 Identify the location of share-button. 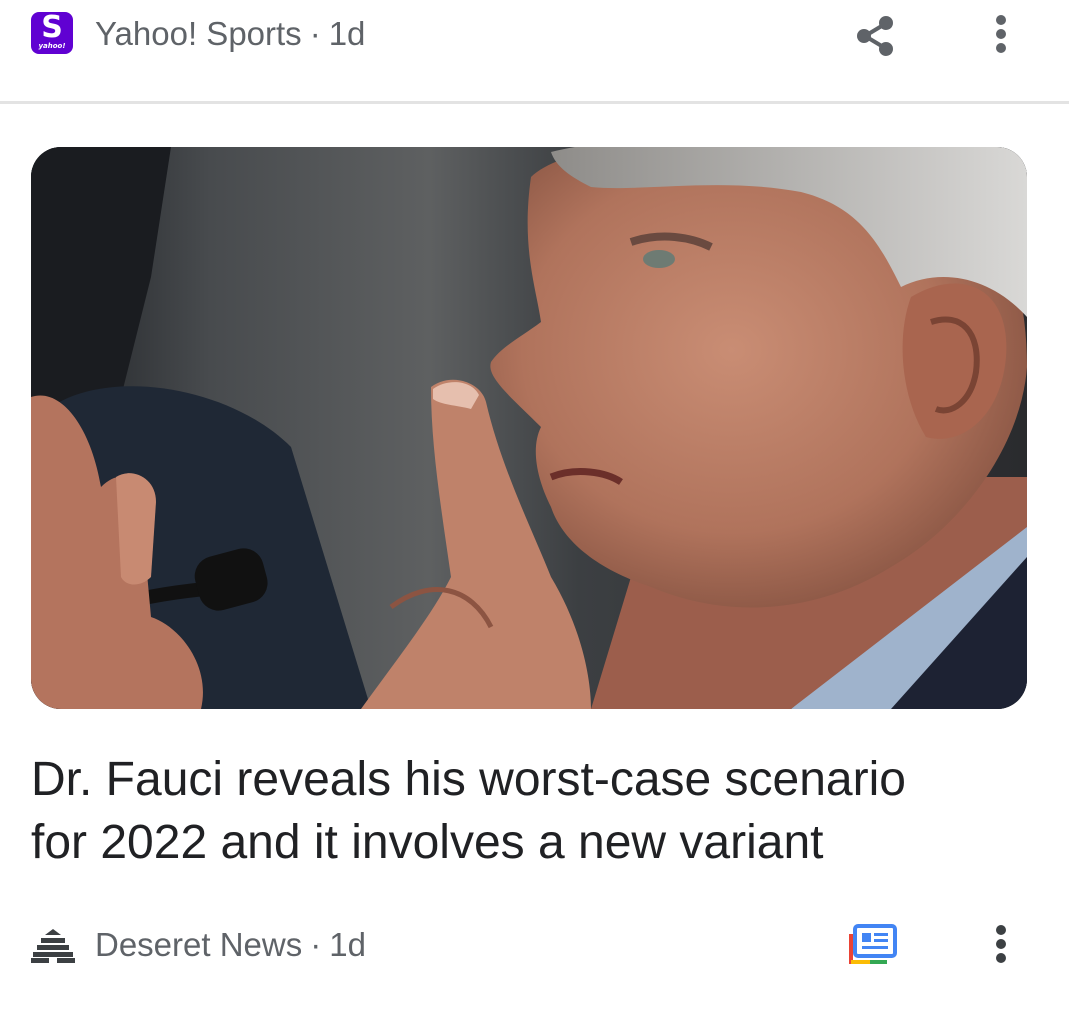
(875, 34).